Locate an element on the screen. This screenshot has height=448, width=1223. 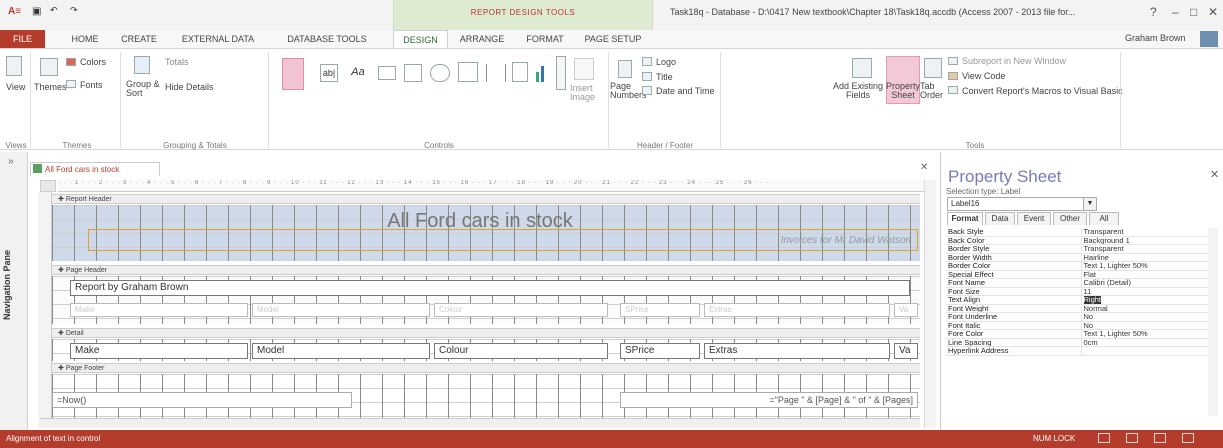
avatar is located at coordinates (1209, 39).